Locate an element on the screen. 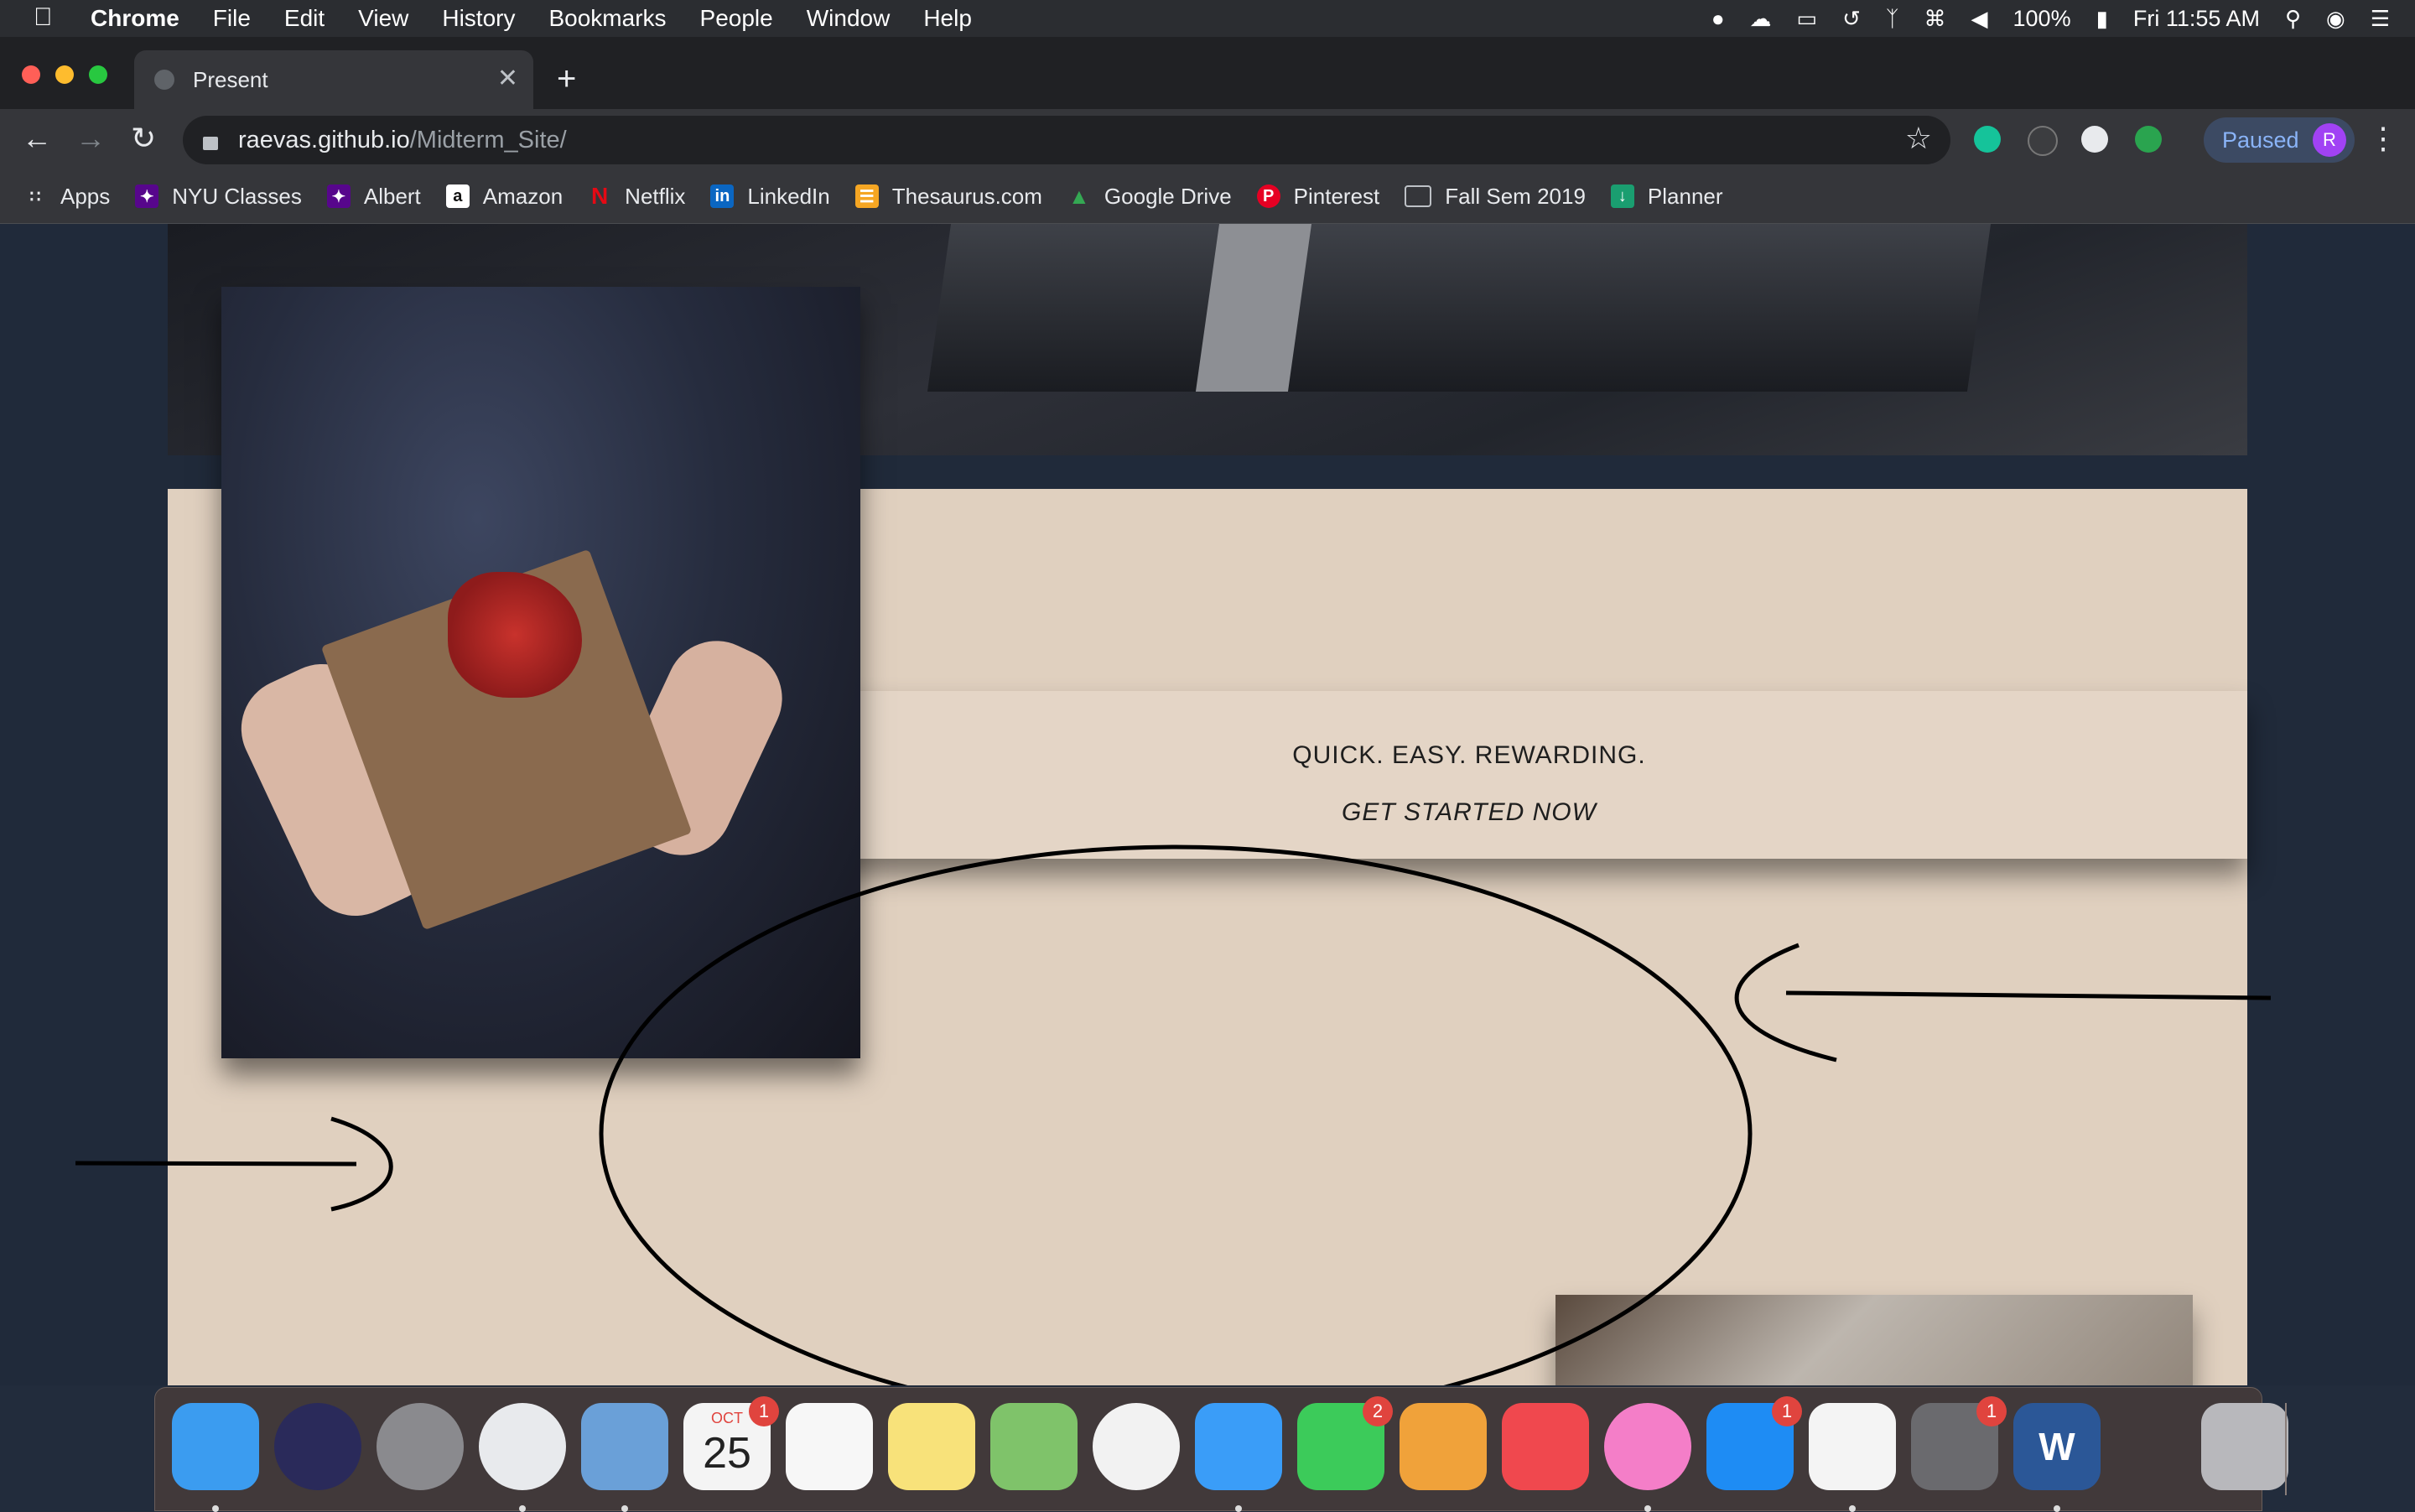 This screenshot has height=1512, width=2415. menu-file: File is located at coordinates (232, 18).